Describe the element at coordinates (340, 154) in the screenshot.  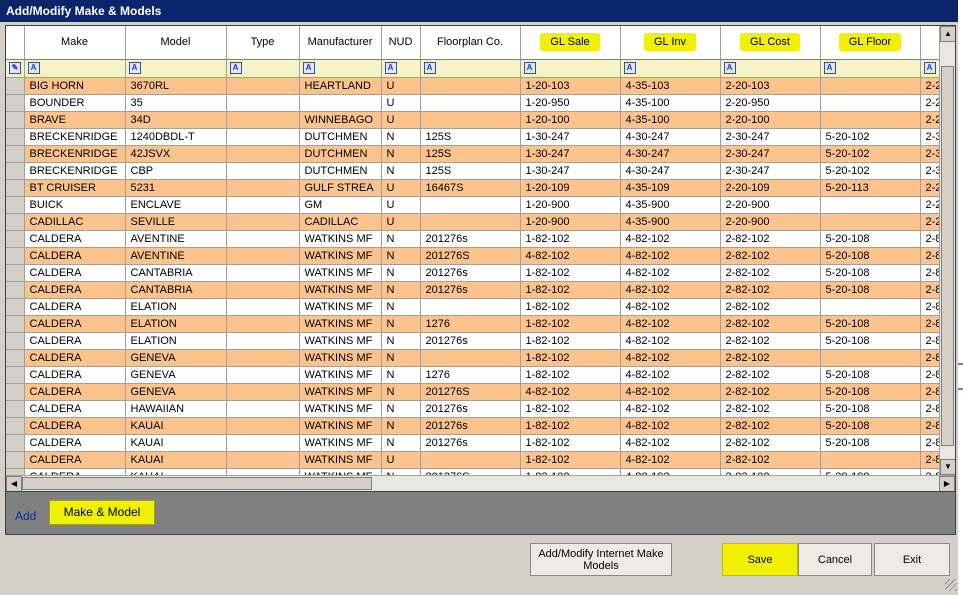
I see `table-cell: DUTCHMEN` at that location.